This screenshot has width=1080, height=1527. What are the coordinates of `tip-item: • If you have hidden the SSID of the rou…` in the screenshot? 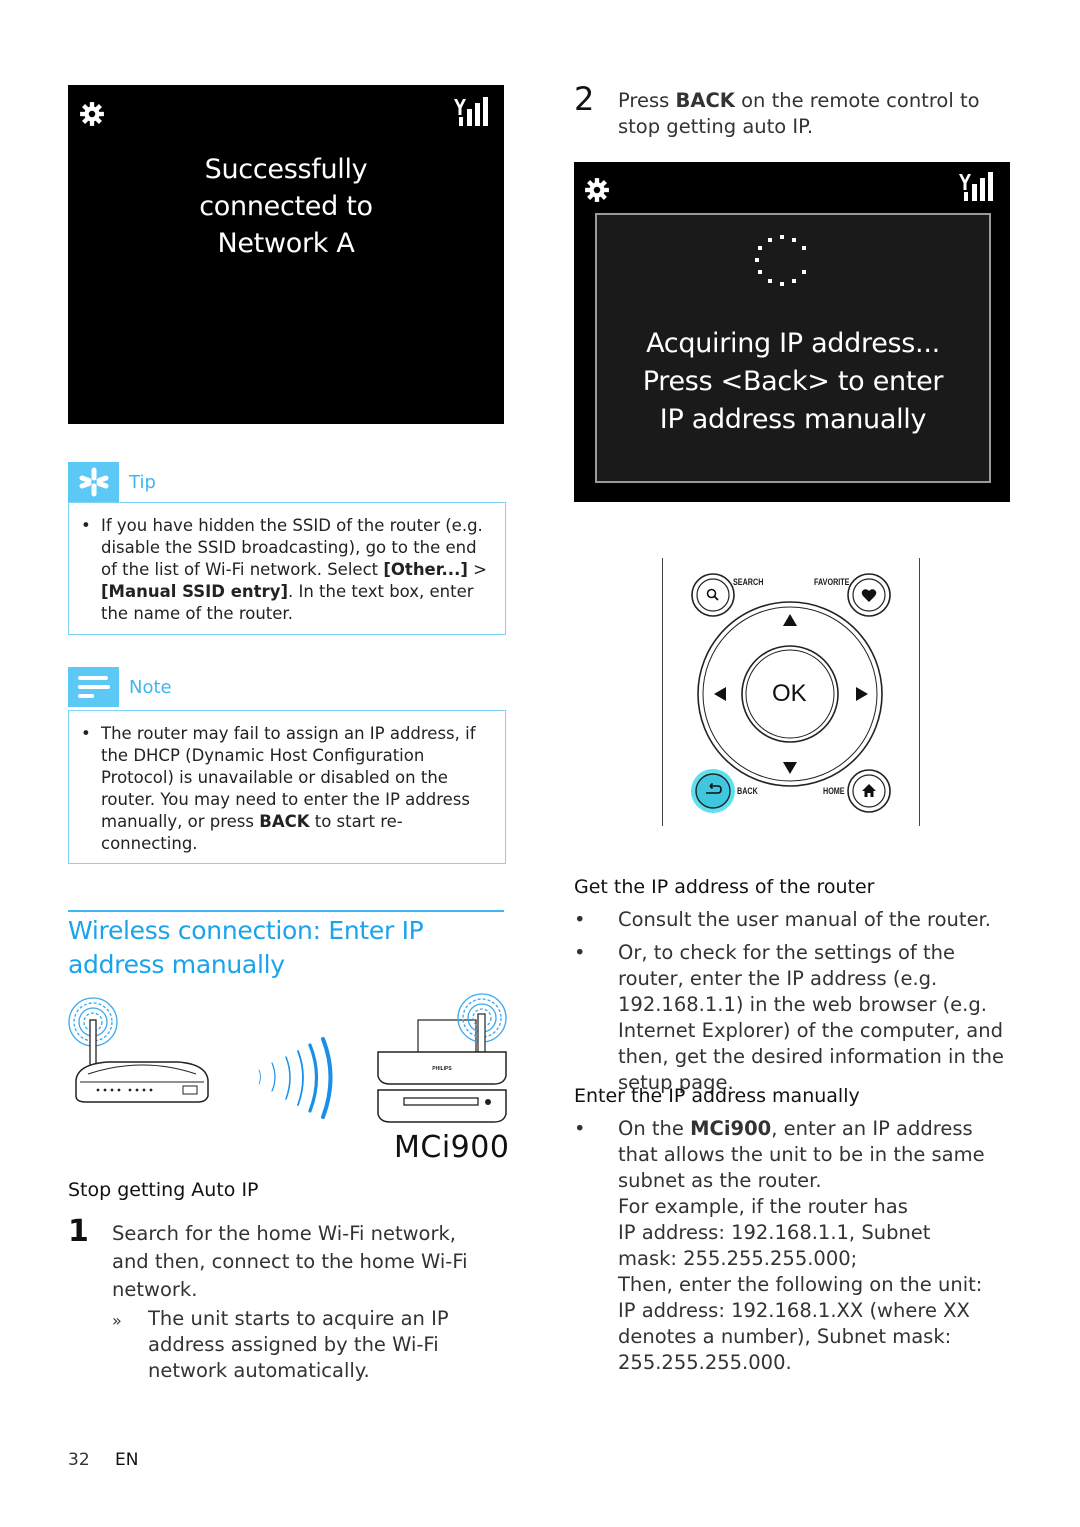 It's located at (286, 570).